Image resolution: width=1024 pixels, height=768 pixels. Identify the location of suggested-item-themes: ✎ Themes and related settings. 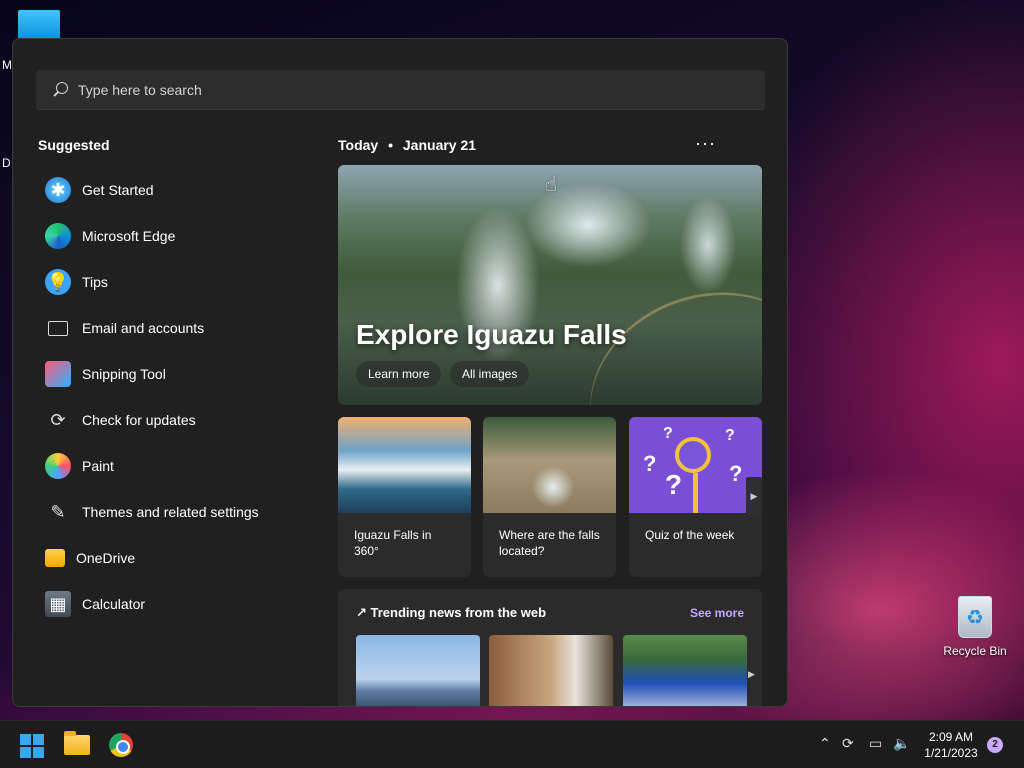
(180, 512).